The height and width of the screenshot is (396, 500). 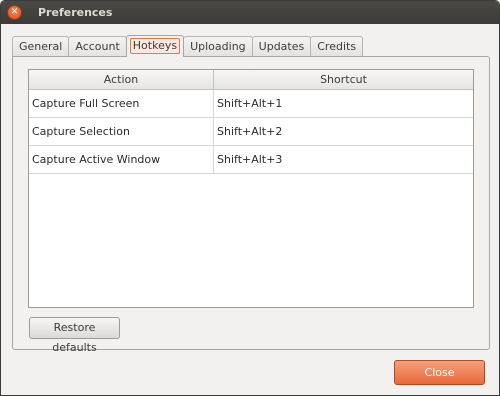 I want to click on table-row: Capture Full Screen Shift+Alt+1, so click(x=251, y=104).